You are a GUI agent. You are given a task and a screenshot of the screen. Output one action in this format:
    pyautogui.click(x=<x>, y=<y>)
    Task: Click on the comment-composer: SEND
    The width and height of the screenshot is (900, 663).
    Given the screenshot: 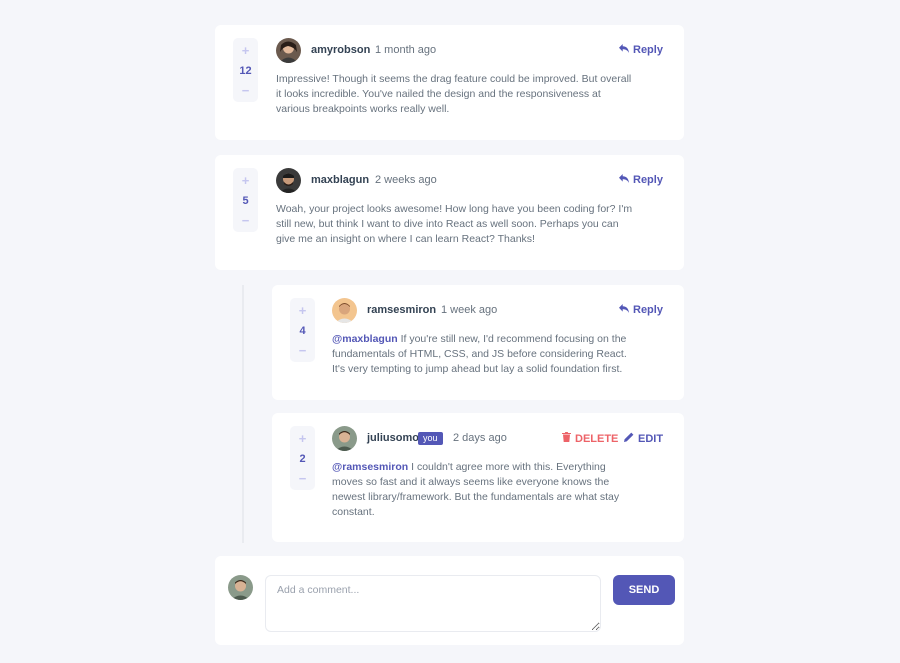 What is the action you would take?
    pyautogui.click(x=449, y=600)
    